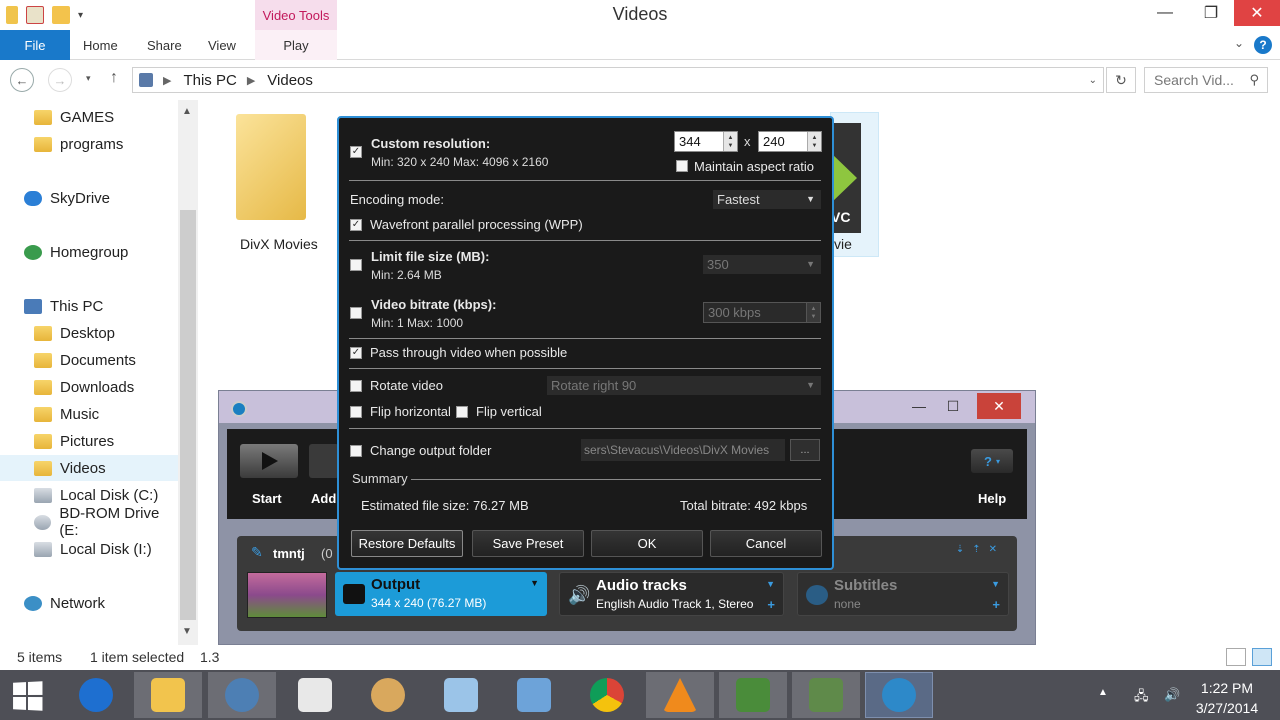  I want to click on windows-logo-icon, so click(28, 696).